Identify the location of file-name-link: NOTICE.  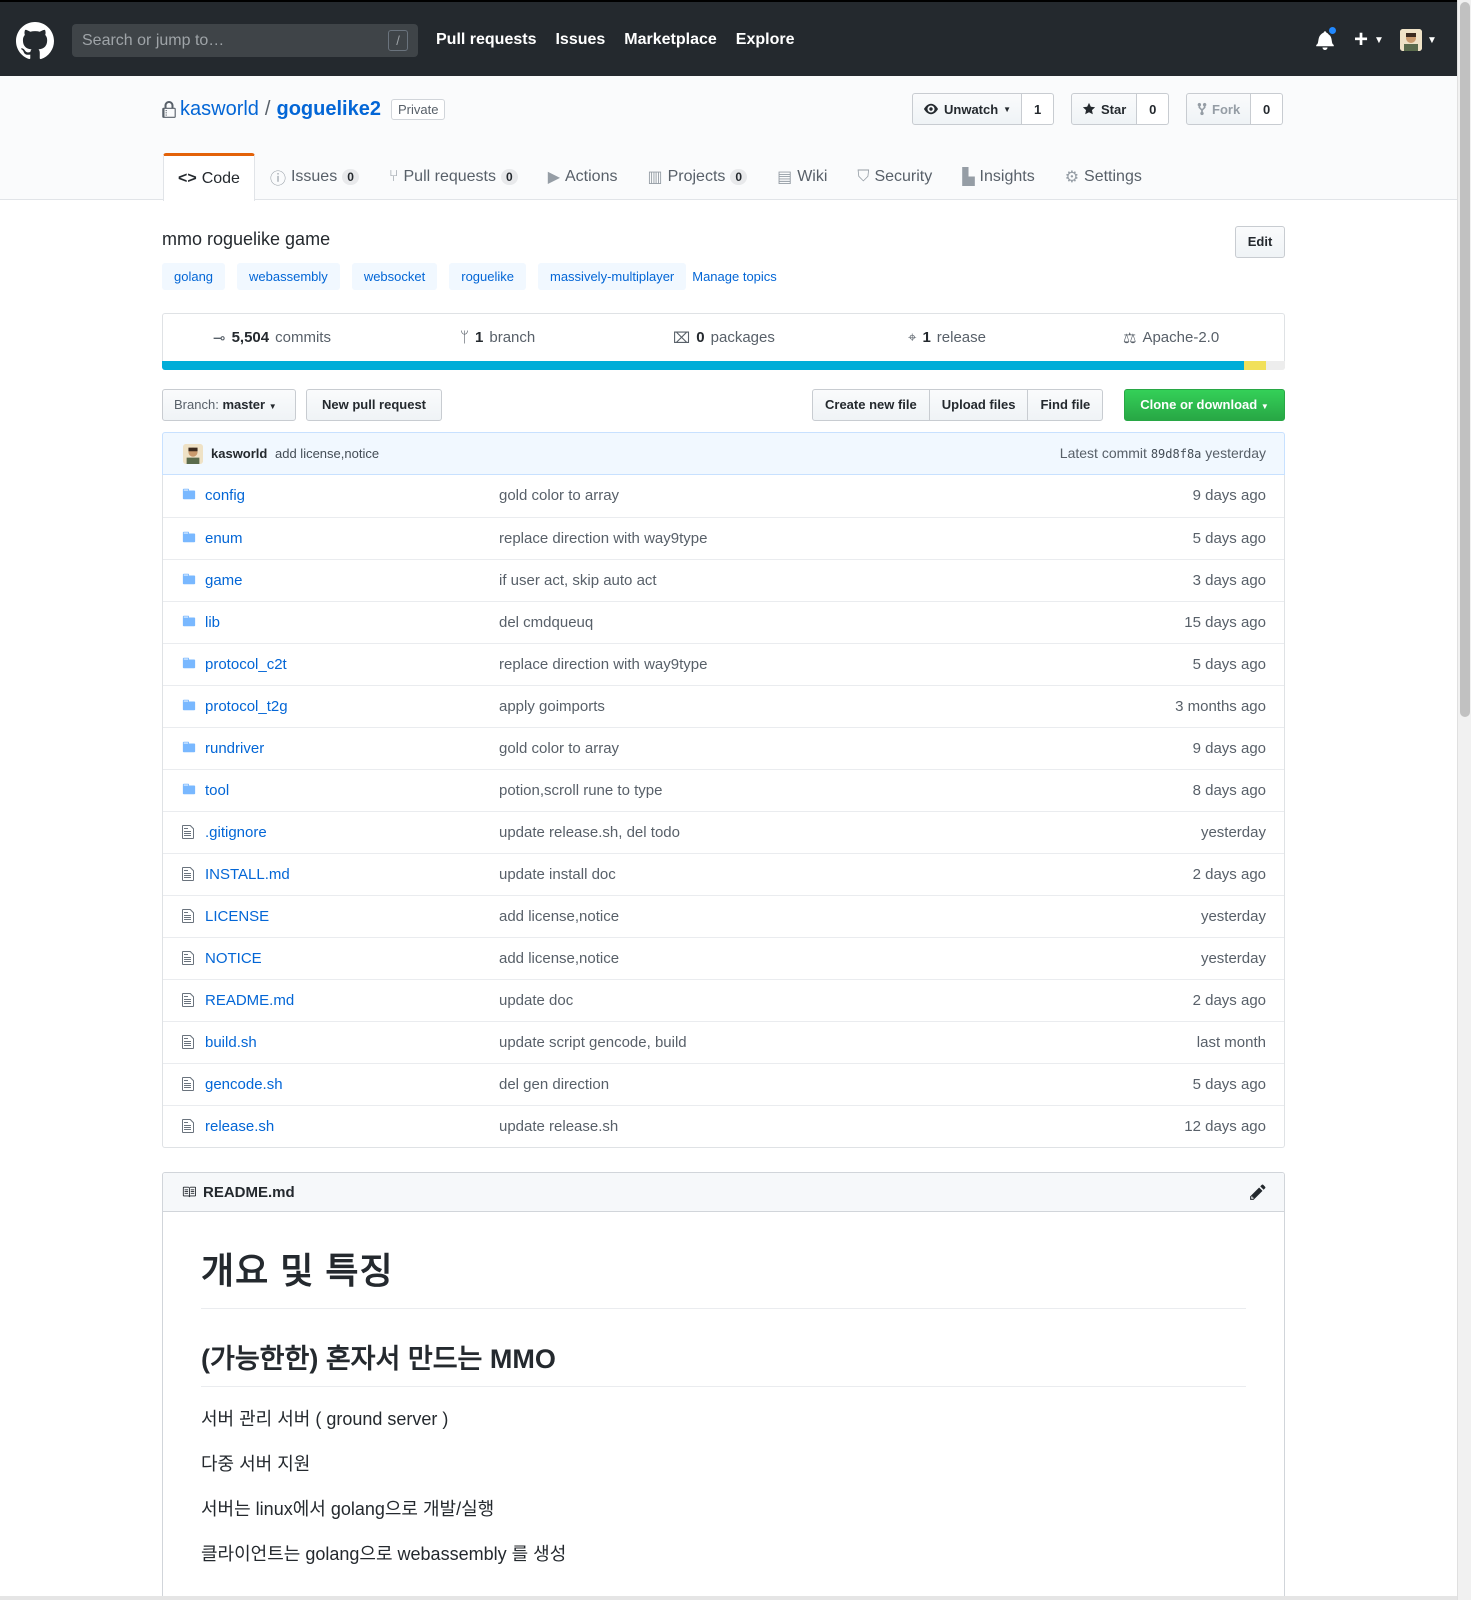
(233, 958).